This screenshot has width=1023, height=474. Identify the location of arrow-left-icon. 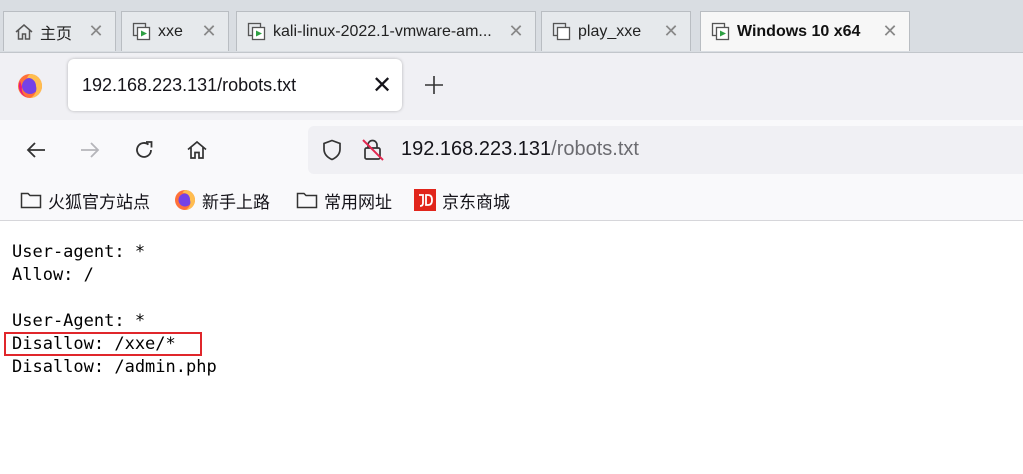
(35, 150).